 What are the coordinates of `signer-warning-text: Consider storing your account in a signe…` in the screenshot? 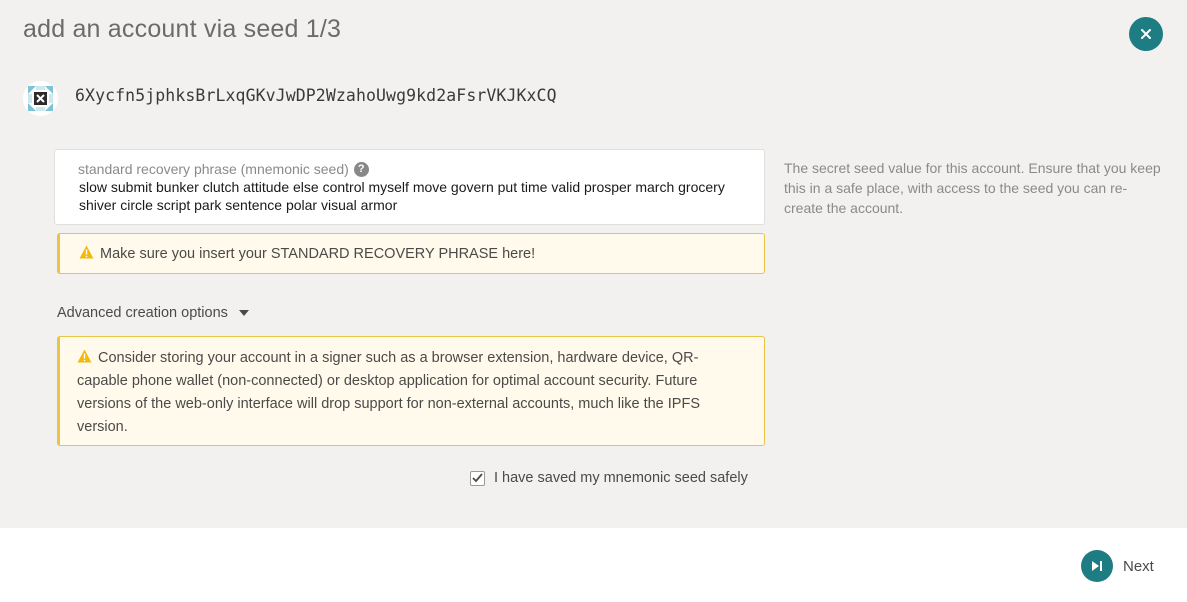 It's located at (388, 392).